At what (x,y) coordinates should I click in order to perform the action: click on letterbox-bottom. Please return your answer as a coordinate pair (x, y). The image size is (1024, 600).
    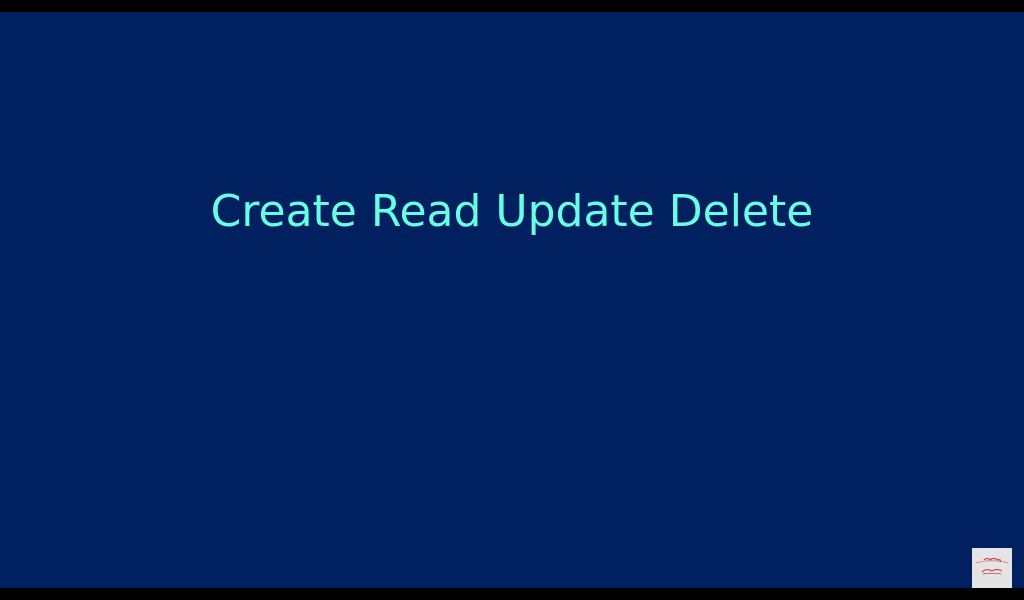
    Looking at the image, I should click on (512, 594).